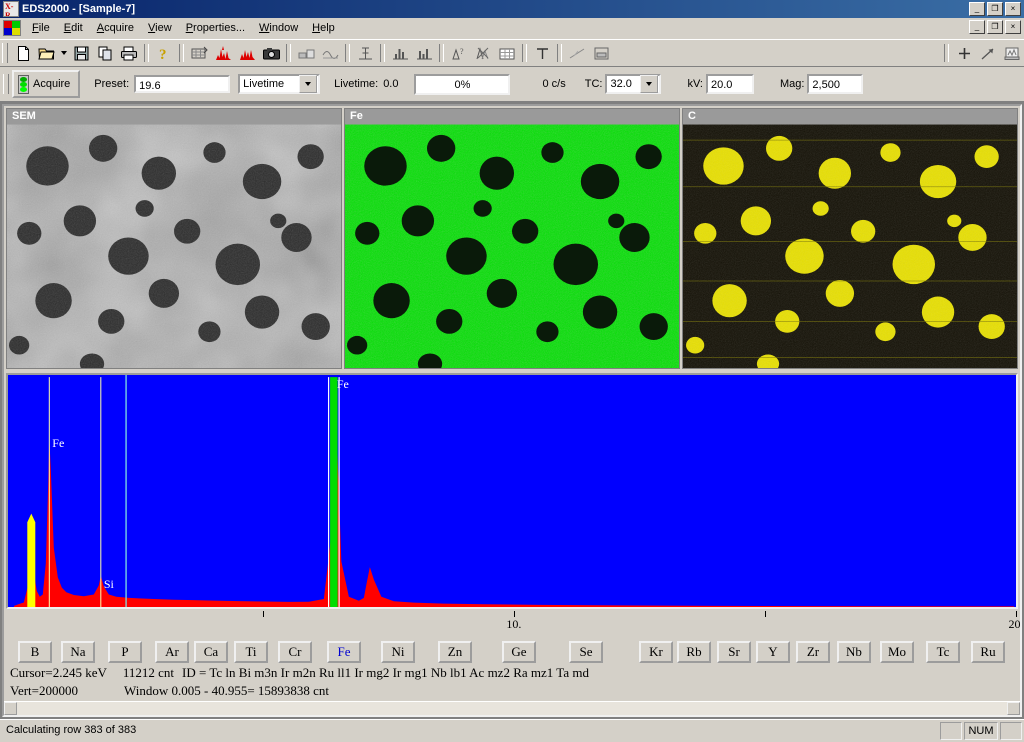 The width and height of the screenshot is (1024, 742). What do you see at coordinates (6, 84) in the screenshot?
I see `acquire-toolbar-grip` at bounding box center [6, 84].